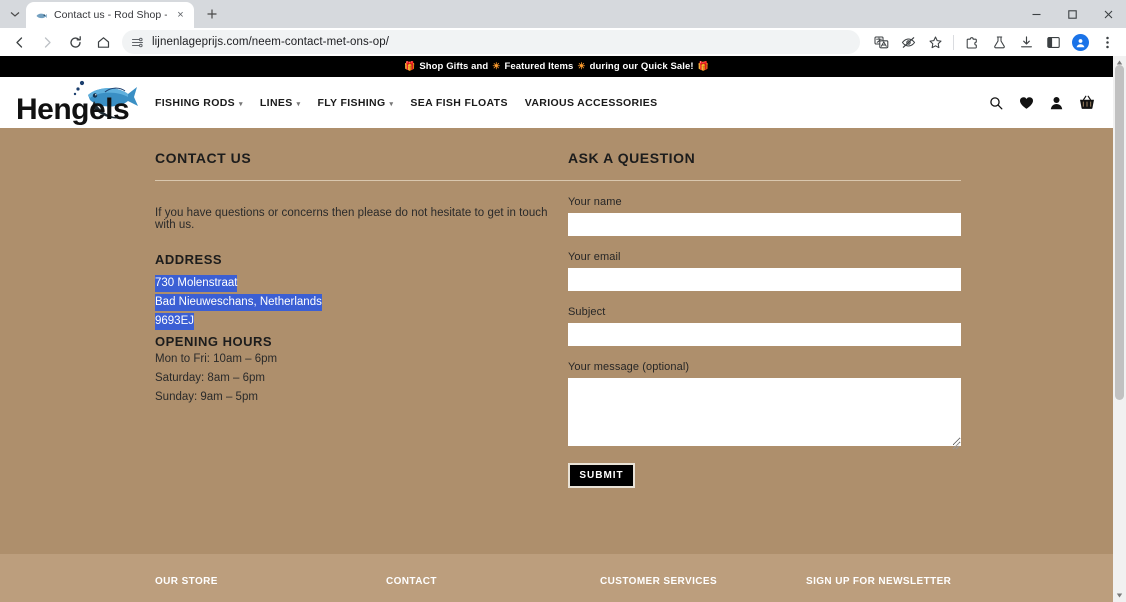  What do you see at coordinates (19, 42) in the screenshot?
I see `back-icon` at bounding box center [19, 42].